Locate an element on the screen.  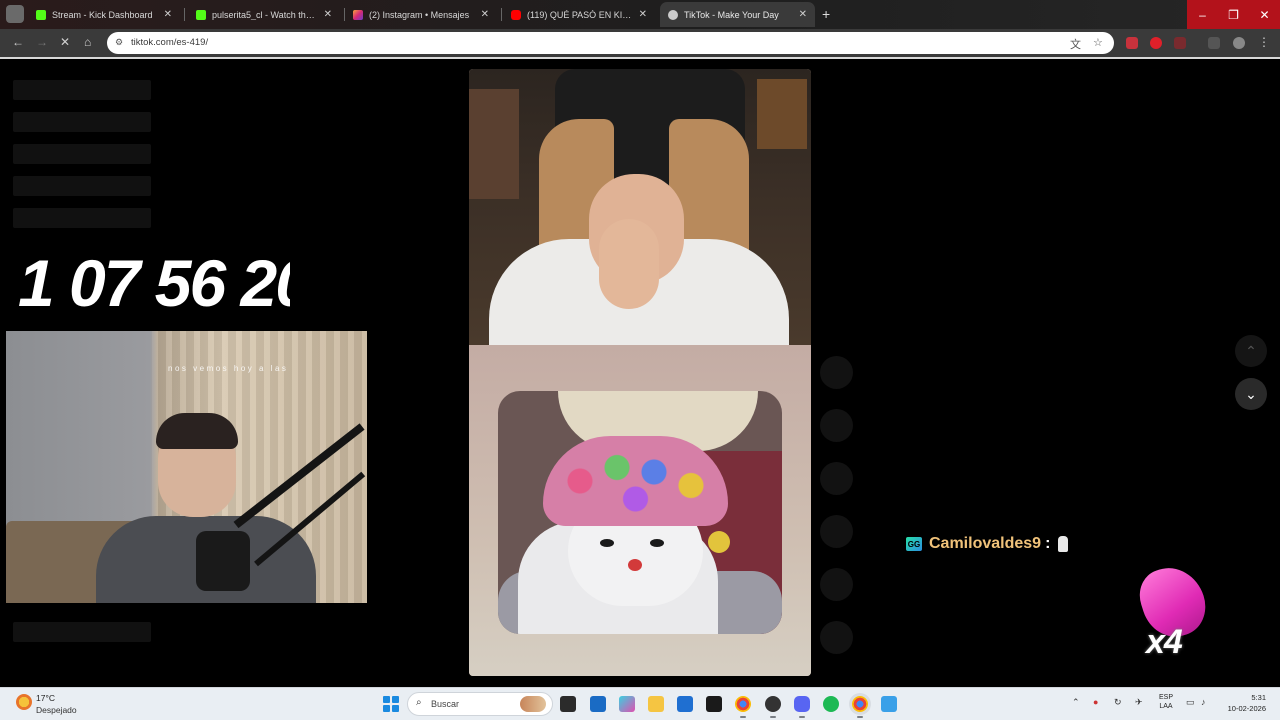
weather-condition: Despejado is located at coordinates (56, 710).